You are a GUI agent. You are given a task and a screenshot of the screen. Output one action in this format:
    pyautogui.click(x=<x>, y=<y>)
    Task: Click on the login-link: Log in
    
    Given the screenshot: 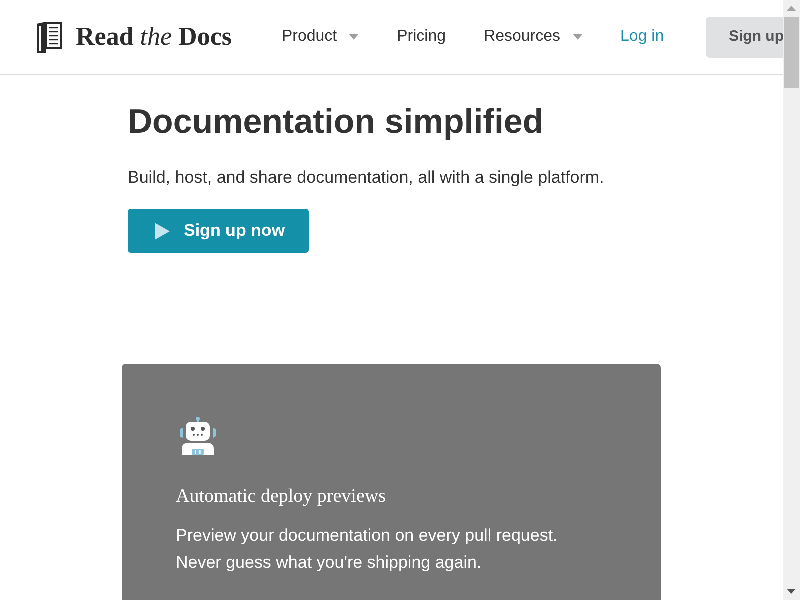 What is the action you would take?
    pyautogui.click(x=642, y=37)
    